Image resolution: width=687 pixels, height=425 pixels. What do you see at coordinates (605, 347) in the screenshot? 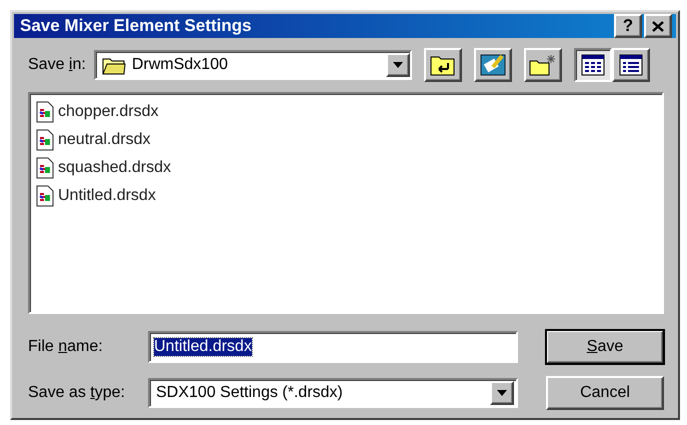
I see `save-button: Save` at bounding box center [605, 347].